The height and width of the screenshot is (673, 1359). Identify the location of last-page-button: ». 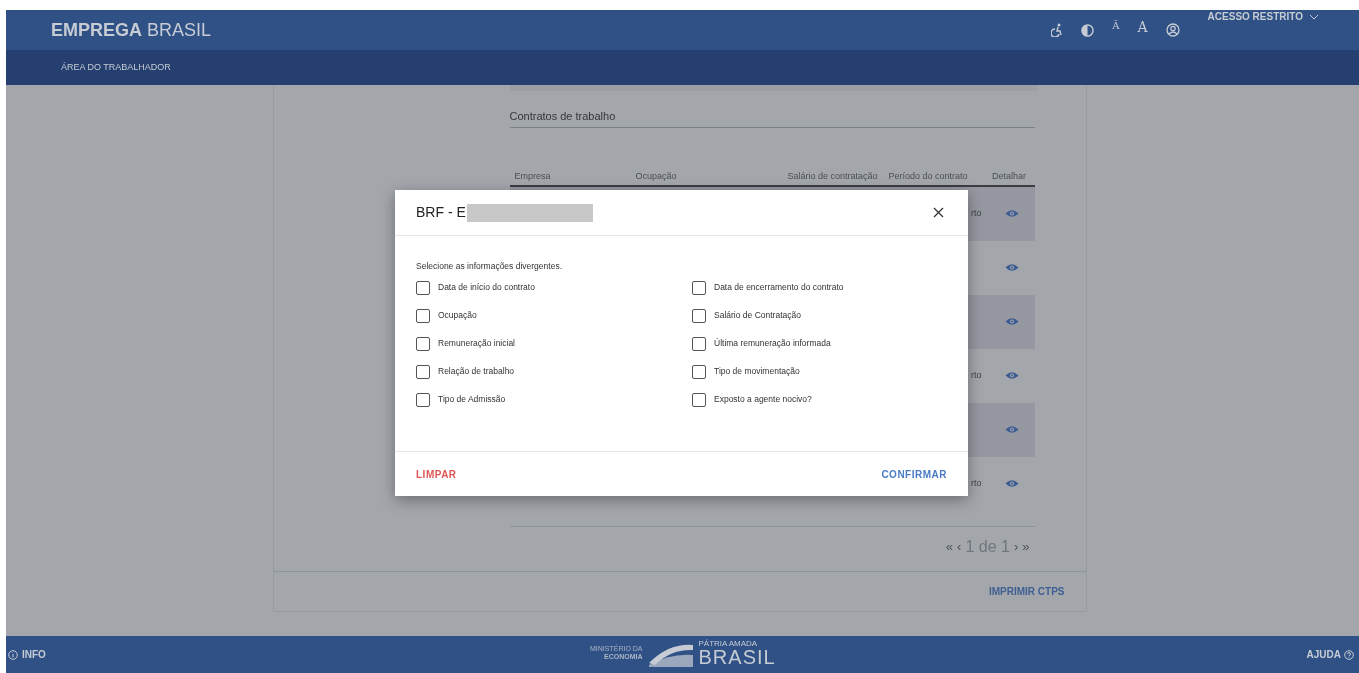
(1026, 546).